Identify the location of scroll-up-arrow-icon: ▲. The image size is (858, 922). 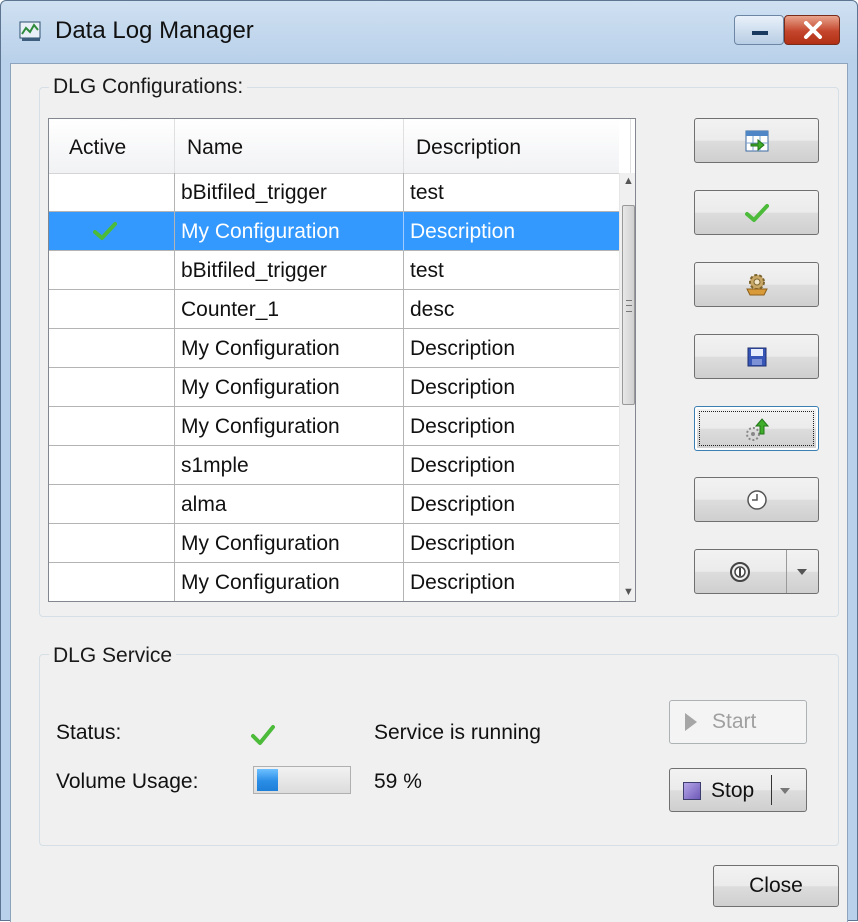
(627, 181).